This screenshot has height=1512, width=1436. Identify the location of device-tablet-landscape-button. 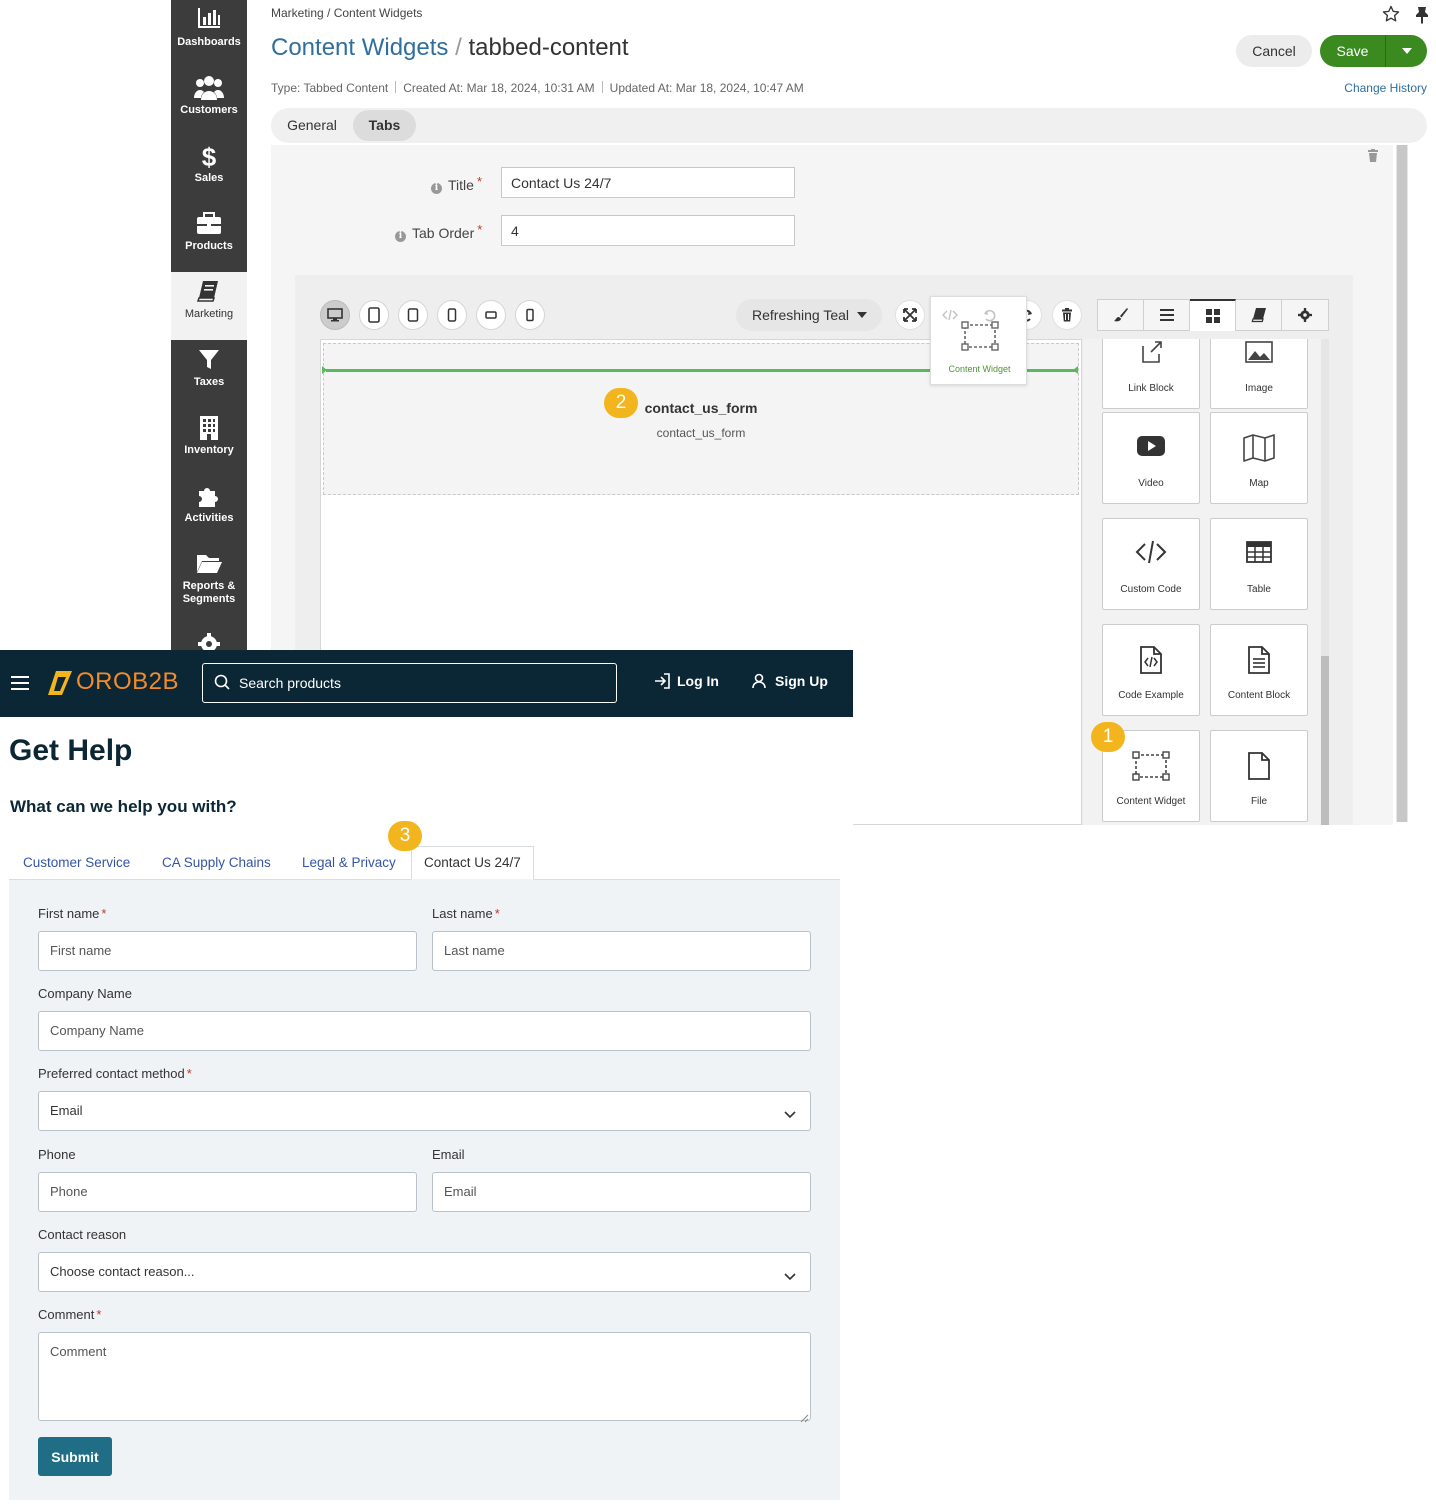
(374, 315).